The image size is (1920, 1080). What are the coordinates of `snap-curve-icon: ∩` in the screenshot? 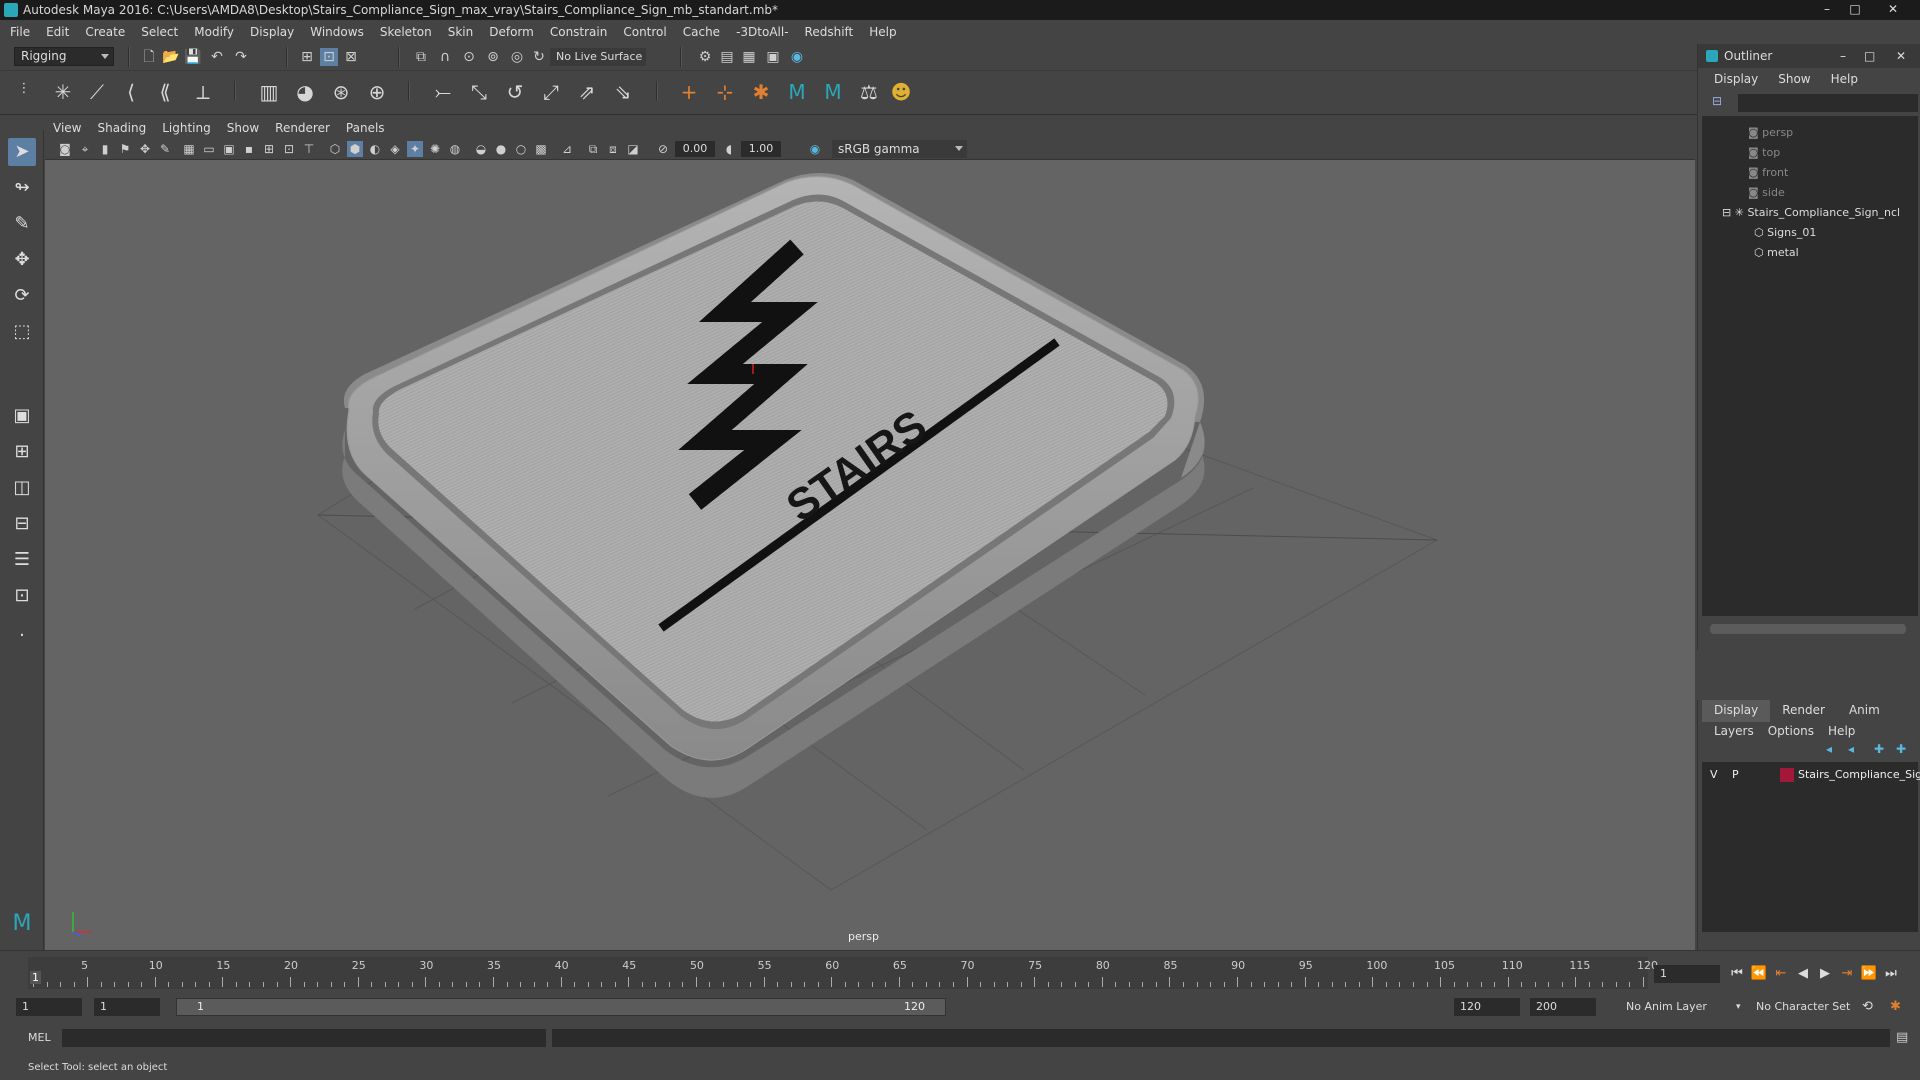 It's located at (445, 57).